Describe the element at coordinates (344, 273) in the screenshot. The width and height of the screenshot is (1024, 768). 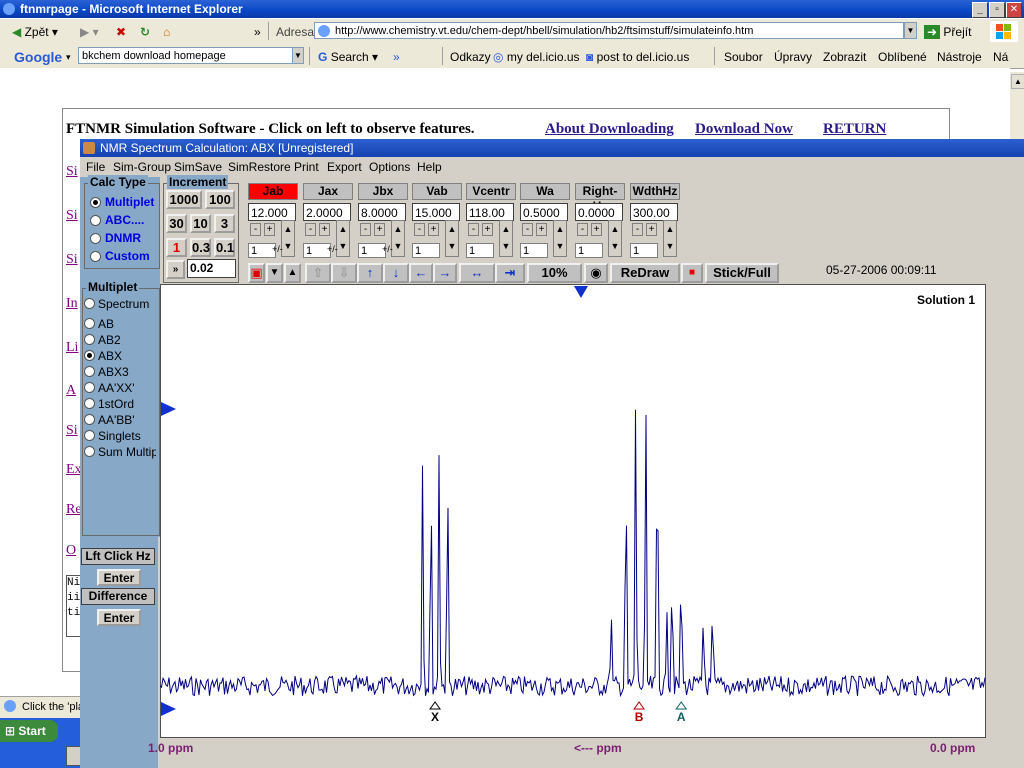
I see `shift-down-grey-icon: ⇩` at that location.